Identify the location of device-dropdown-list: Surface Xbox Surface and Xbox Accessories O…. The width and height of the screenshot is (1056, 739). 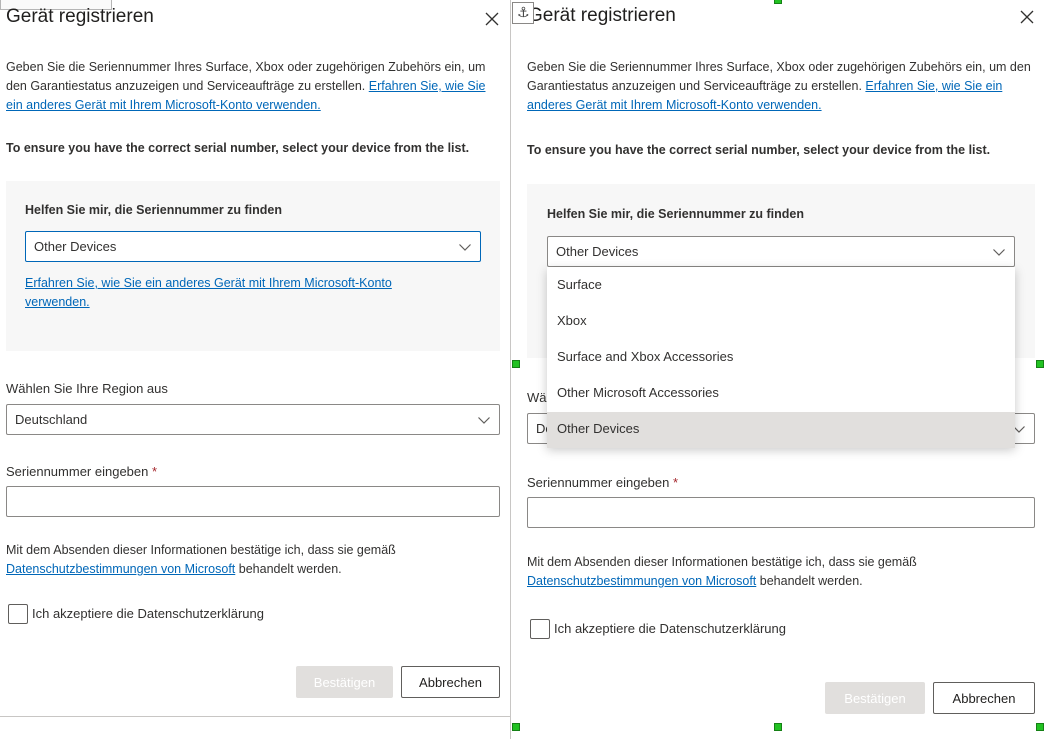
(781, 357).